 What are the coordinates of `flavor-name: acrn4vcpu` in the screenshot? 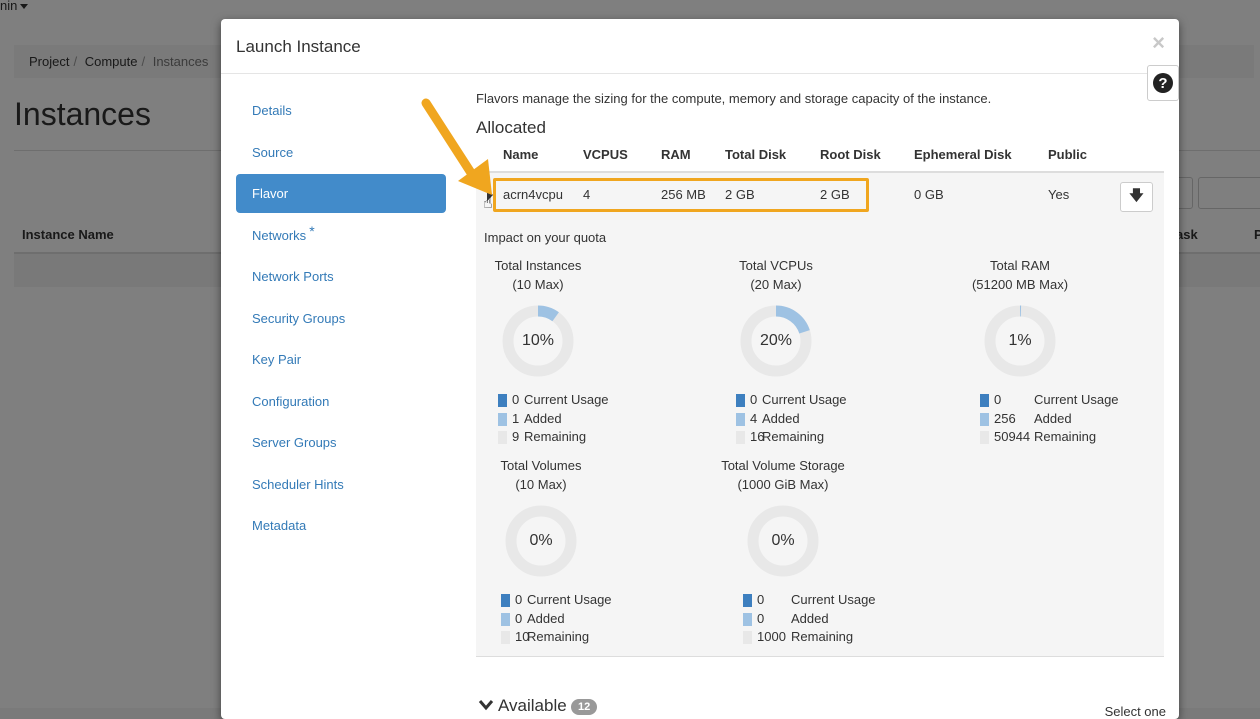 It's located at (533, 194).